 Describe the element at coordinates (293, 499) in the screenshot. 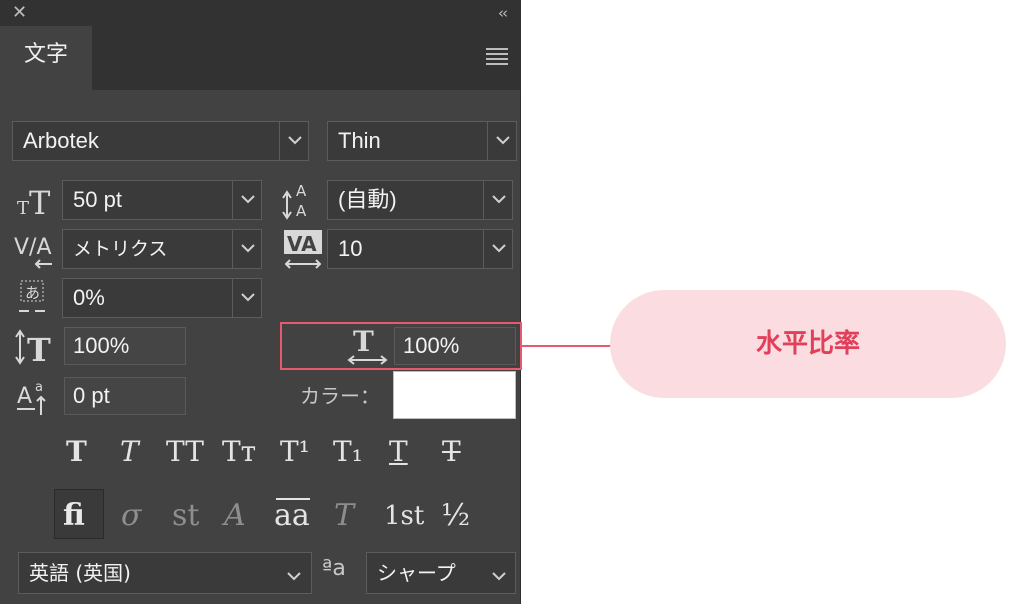

I see `arrow-over-icon` at that location.